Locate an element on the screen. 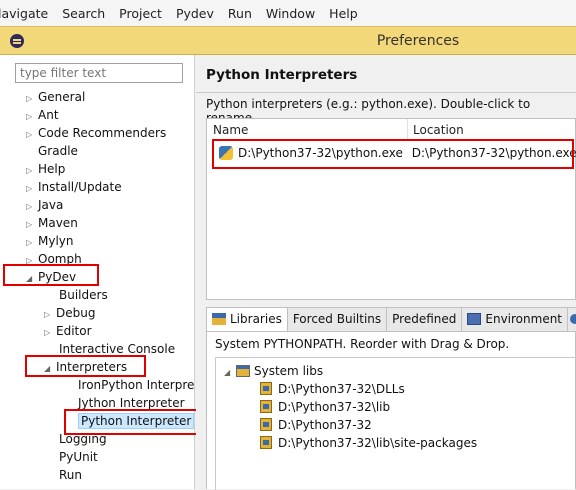 This screenshot has width=576, height=490. tree-item-ironpython-interpreter: IronPython Interpre is located at coordinates (130, 385).